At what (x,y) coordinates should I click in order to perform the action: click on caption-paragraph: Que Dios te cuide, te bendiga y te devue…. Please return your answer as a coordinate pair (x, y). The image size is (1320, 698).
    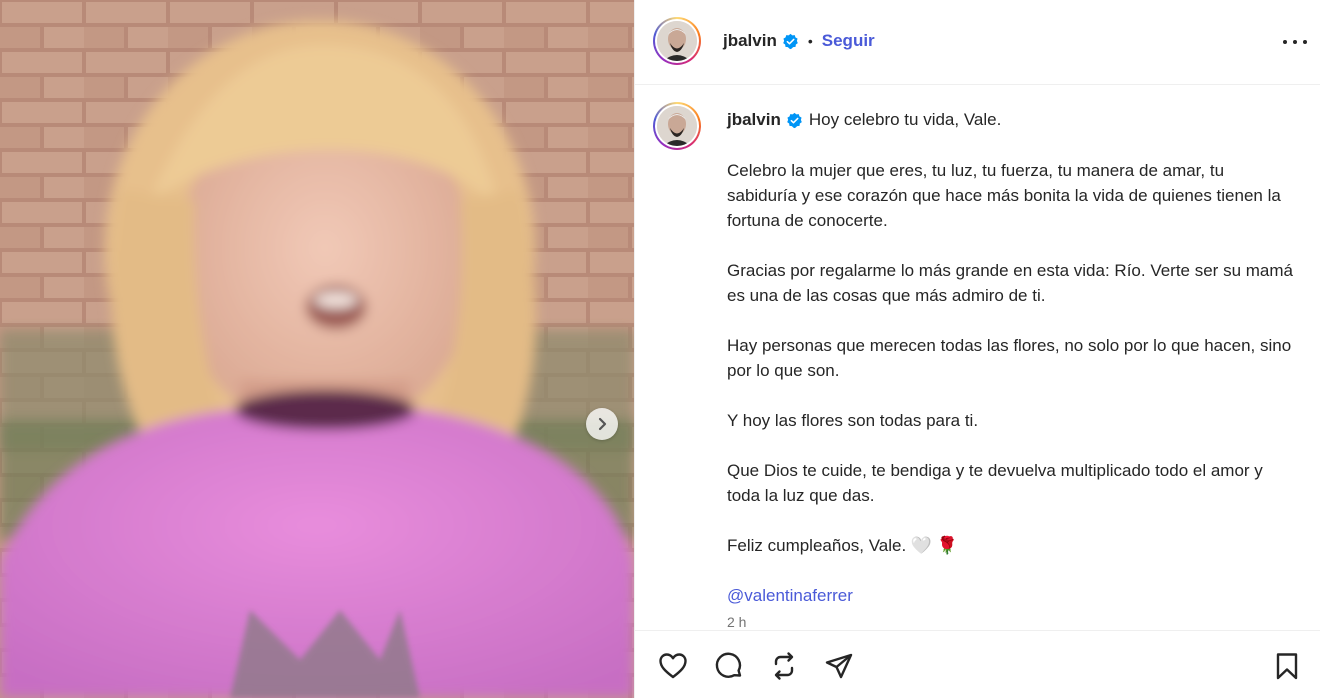
    Looking at the image, I should click on (995, 483).